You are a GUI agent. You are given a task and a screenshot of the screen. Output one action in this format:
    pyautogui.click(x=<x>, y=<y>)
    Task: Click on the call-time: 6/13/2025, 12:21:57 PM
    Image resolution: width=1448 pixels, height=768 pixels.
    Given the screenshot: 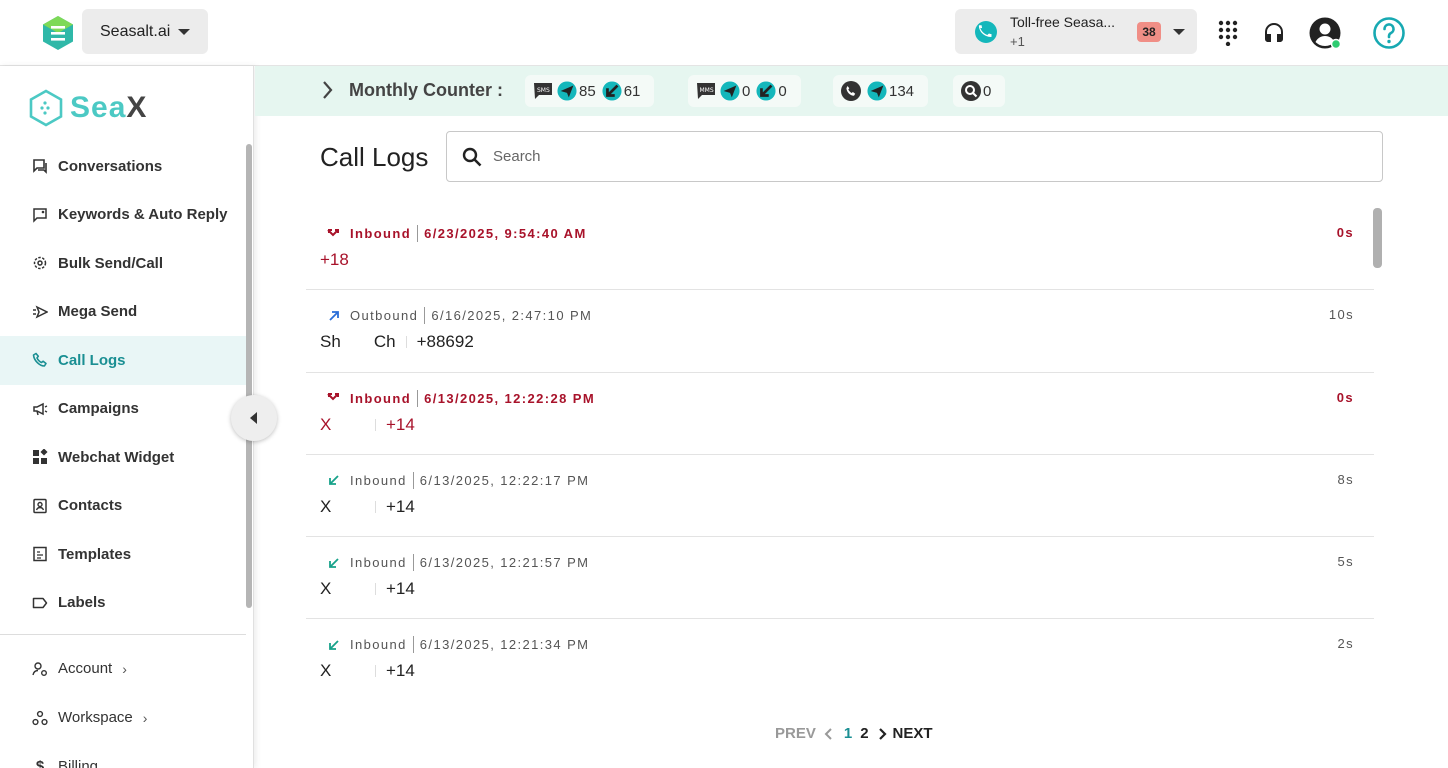 What is the action you would take?
    pyautogui.click(x=504, y=563)
    